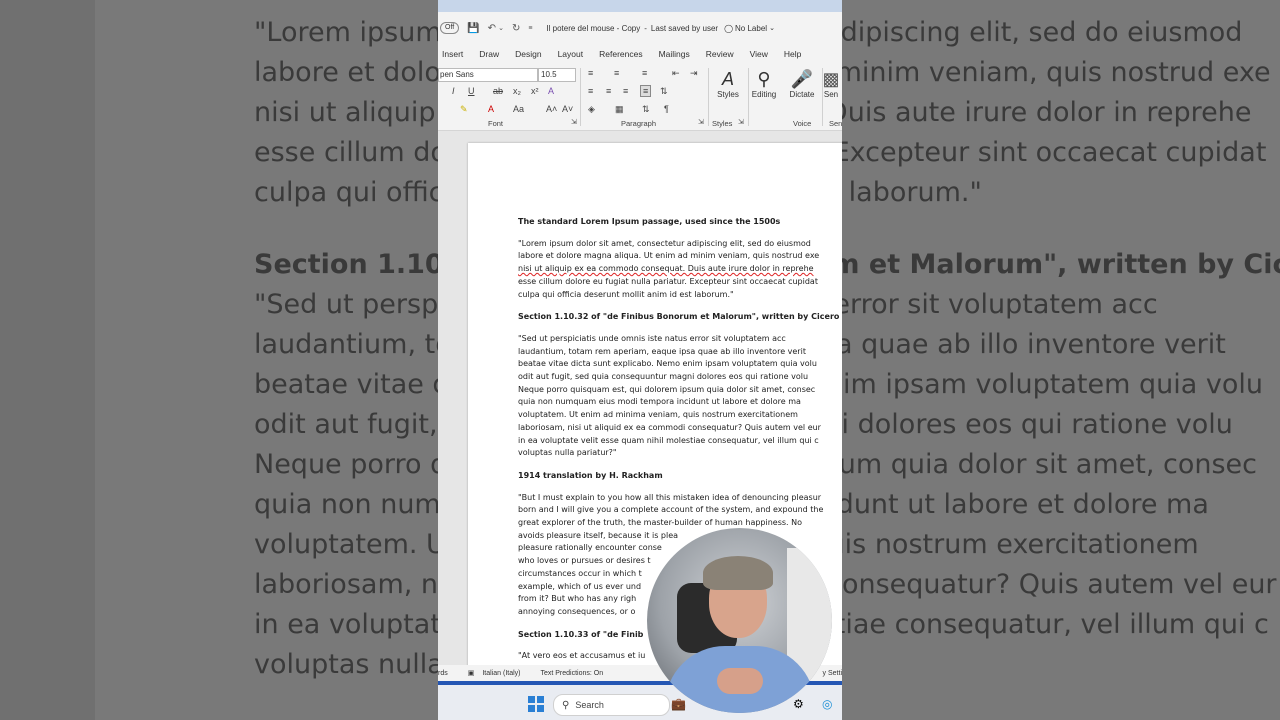 This screenshot has width=1280, height=720. What do you see at coordinates (590, 91) in the screenshot?
I see `align-left-icon: ≡` at bounding box center [590, 91].